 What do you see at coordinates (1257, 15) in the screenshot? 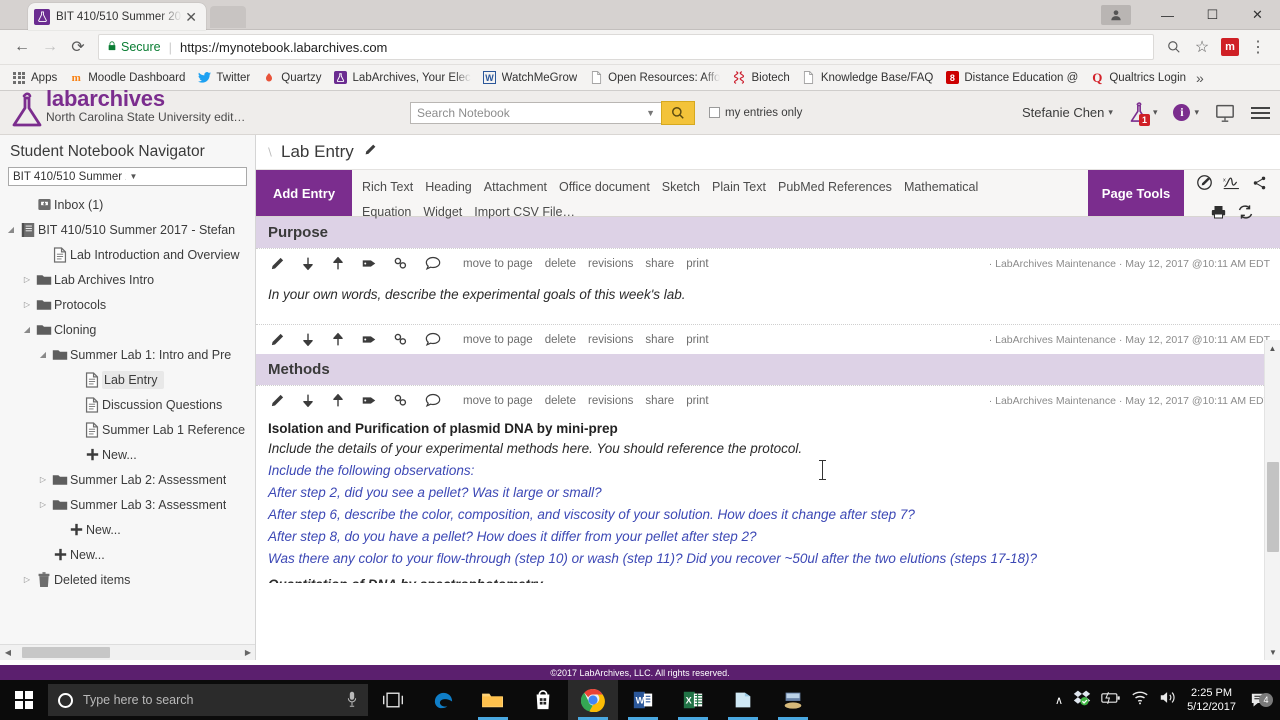
I see `window-close-button: ✕` at bounding box center [1257, 15].